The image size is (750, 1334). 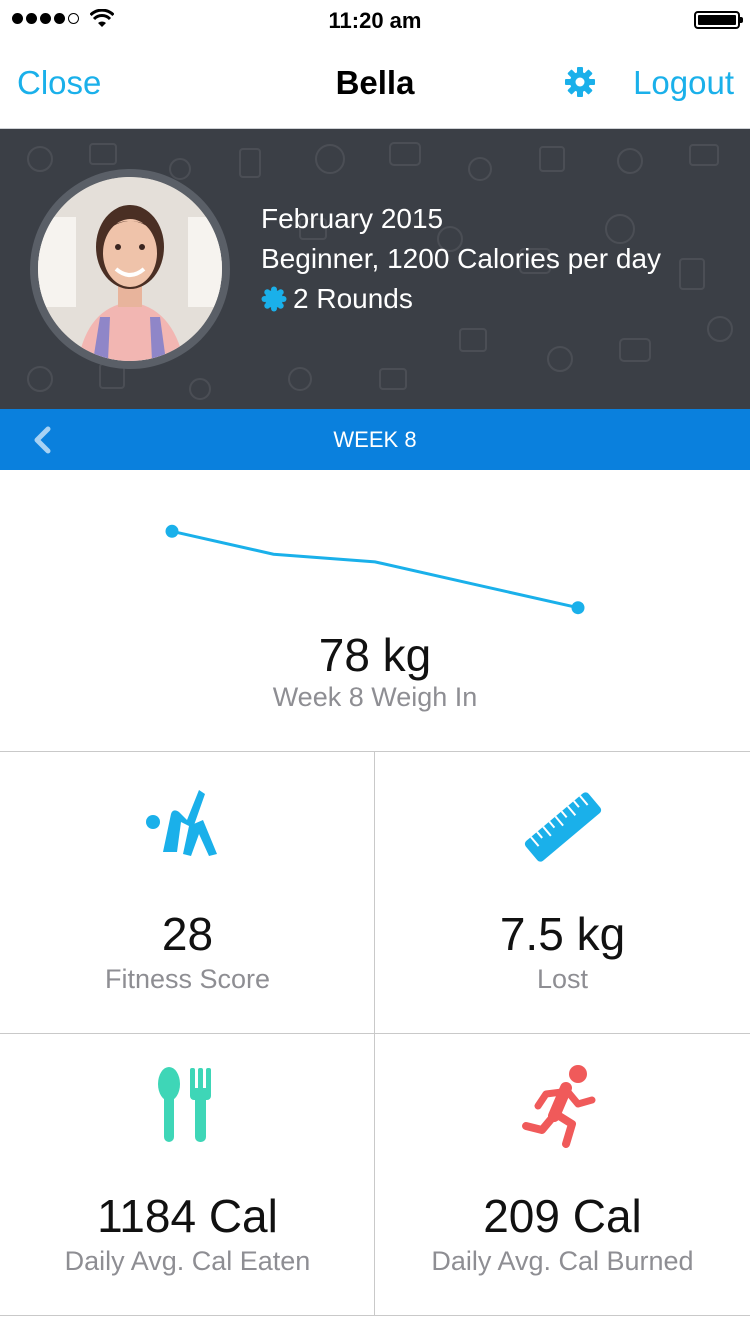 I want to click on close-button: Close, so click(x=59, y=83).